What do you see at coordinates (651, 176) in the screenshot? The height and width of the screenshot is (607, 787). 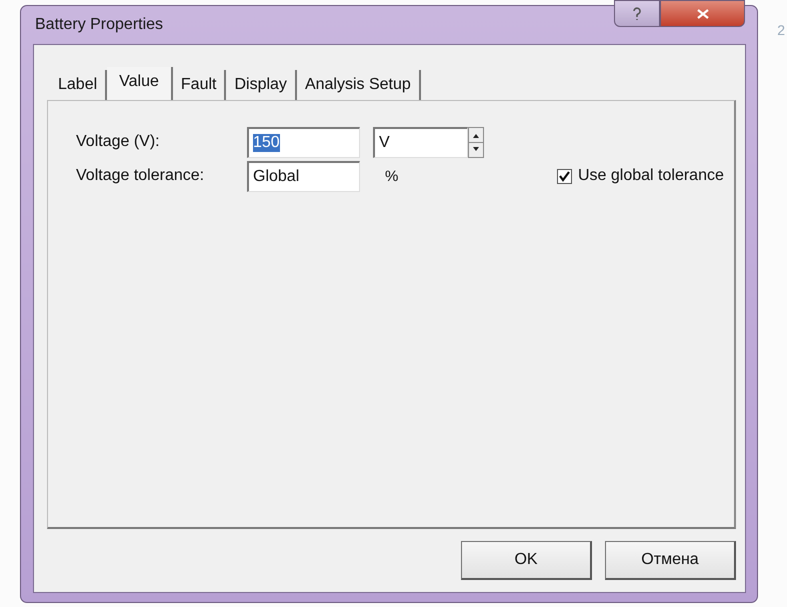 I see `checkbox-label: Use global tolerance` at bounding box center [651, 176].